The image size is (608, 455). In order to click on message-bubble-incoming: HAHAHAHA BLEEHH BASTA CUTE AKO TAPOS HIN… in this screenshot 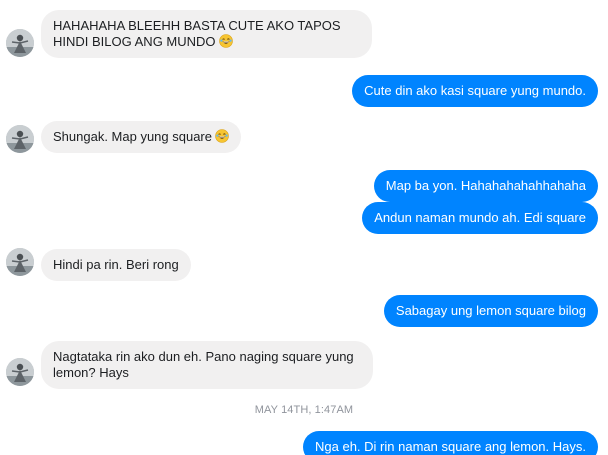, I will do `click(206, 34)`.